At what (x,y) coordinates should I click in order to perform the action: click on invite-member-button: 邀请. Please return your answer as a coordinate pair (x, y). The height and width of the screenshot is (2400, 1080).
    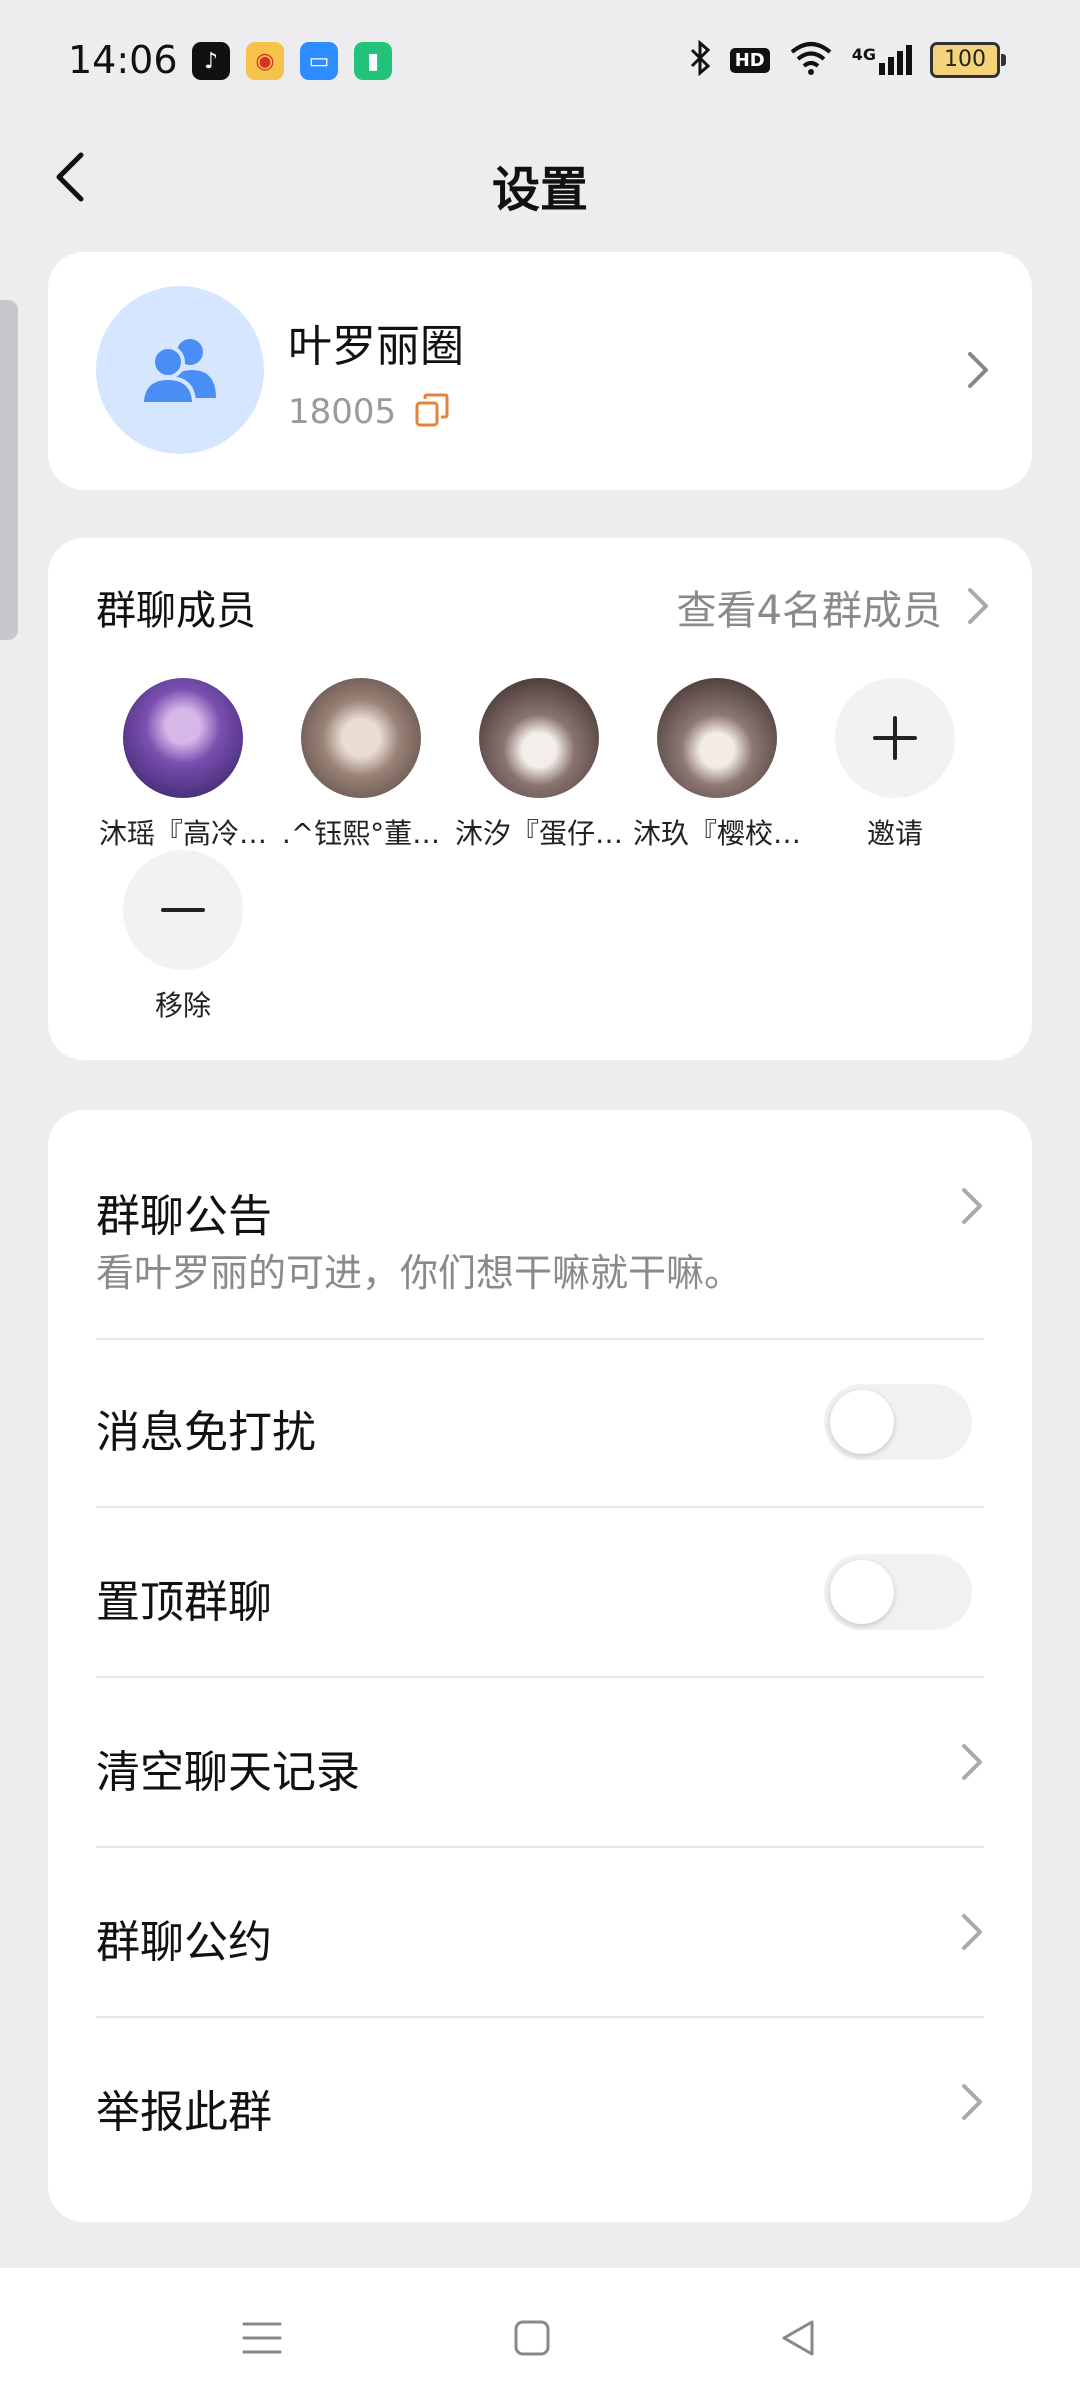
    Looking at the image, I should click on (895, 765).